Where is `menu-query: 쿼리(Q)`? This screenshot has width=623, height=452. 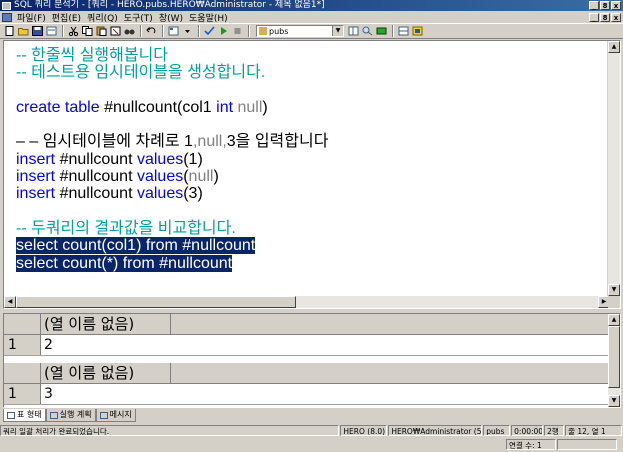 menu-query: 쿼리(Q) is located at coordinates (102, 17).